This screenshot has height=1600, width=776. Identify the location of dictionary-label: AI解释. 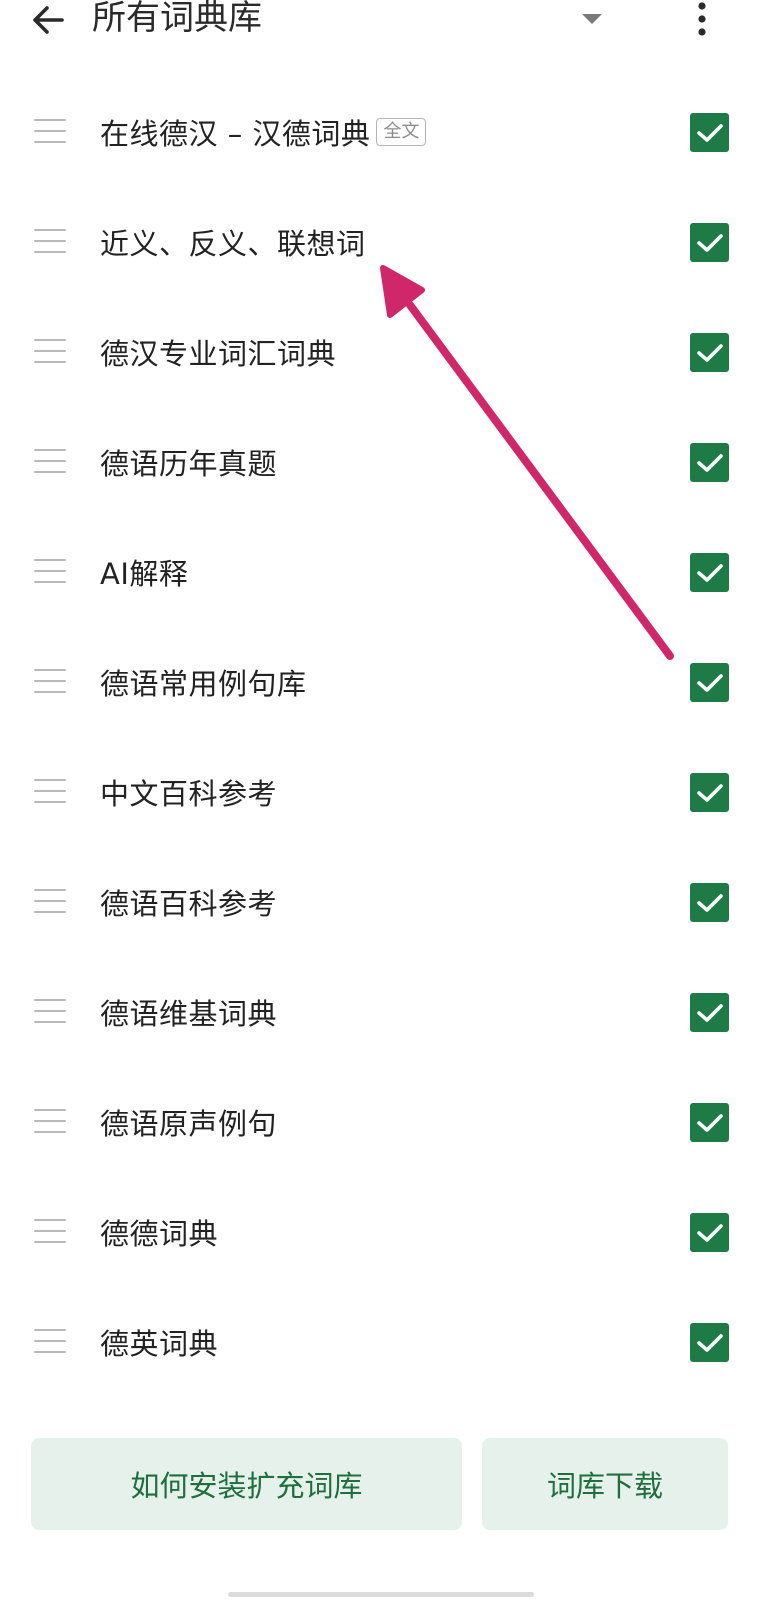
(144, 574).